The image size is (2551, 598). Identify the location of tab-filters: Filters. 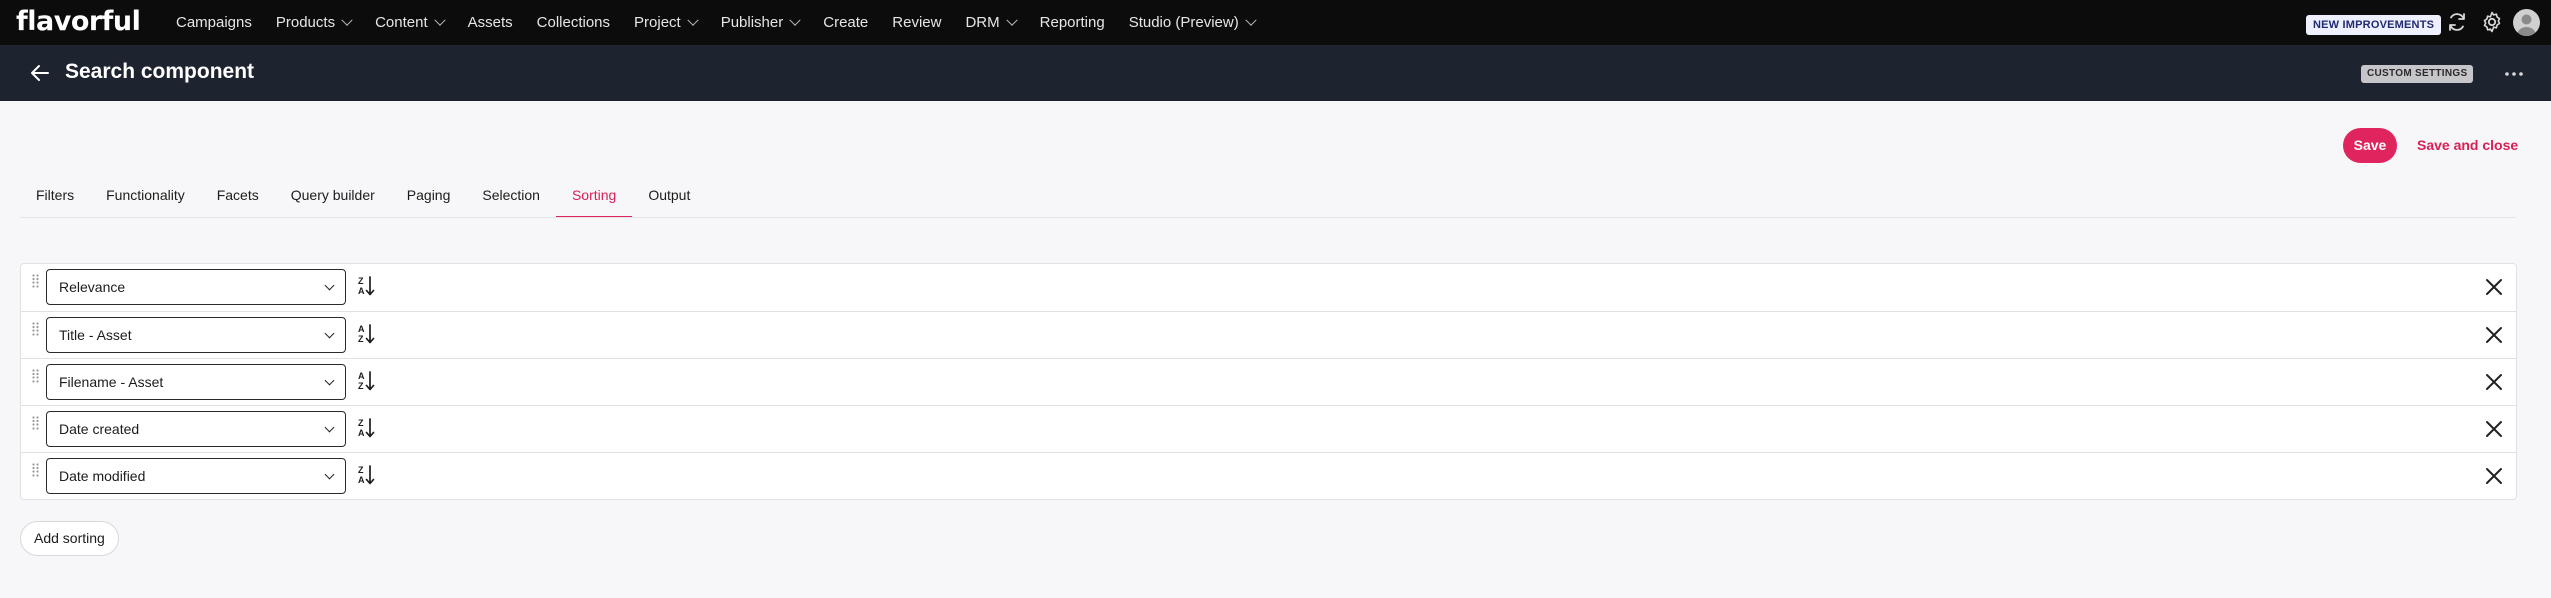
(55, 198).